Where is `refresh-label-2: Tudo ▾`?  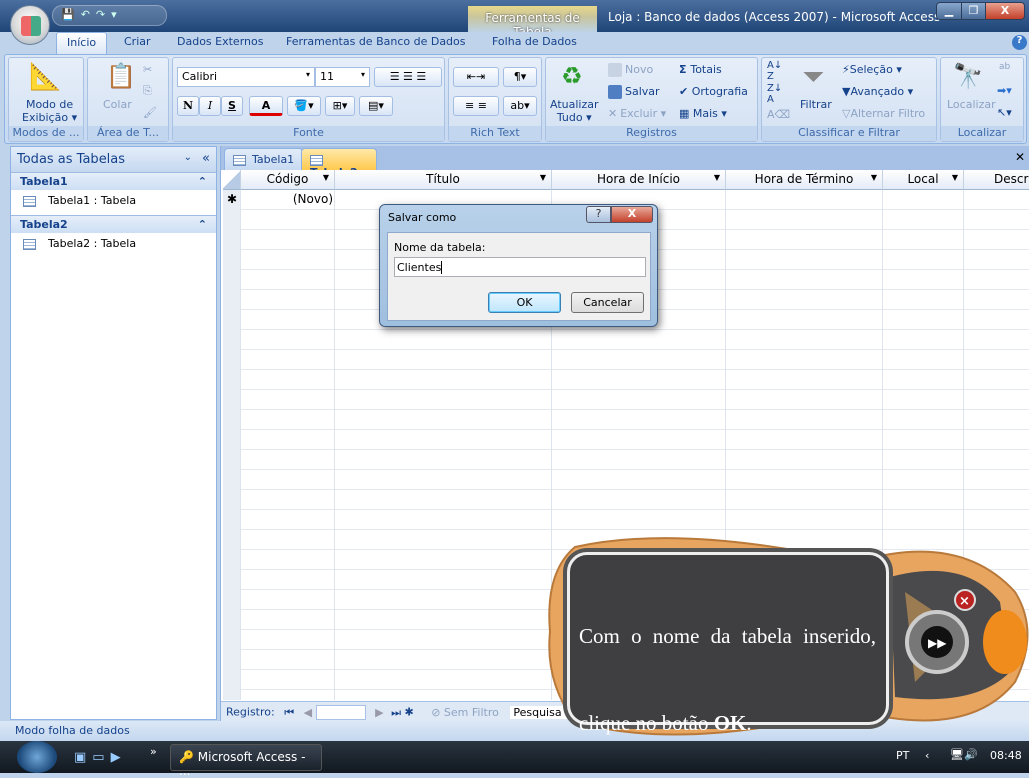 refresh-label-2: Tudo ▾ is located at coordinates (574, 117).